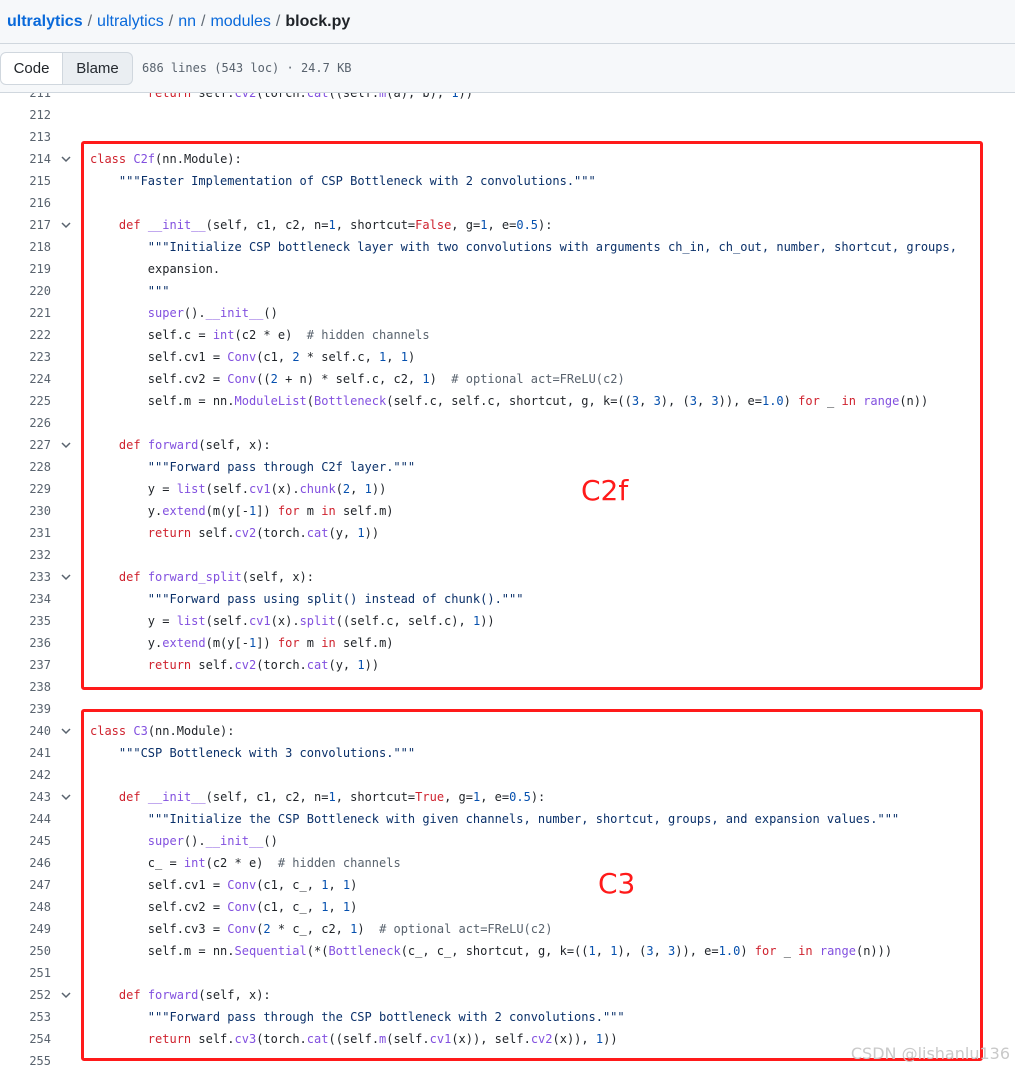 The height and width of the screenshot is (1074, 1015). I want to click on line-number: 233, so click(25, 577).